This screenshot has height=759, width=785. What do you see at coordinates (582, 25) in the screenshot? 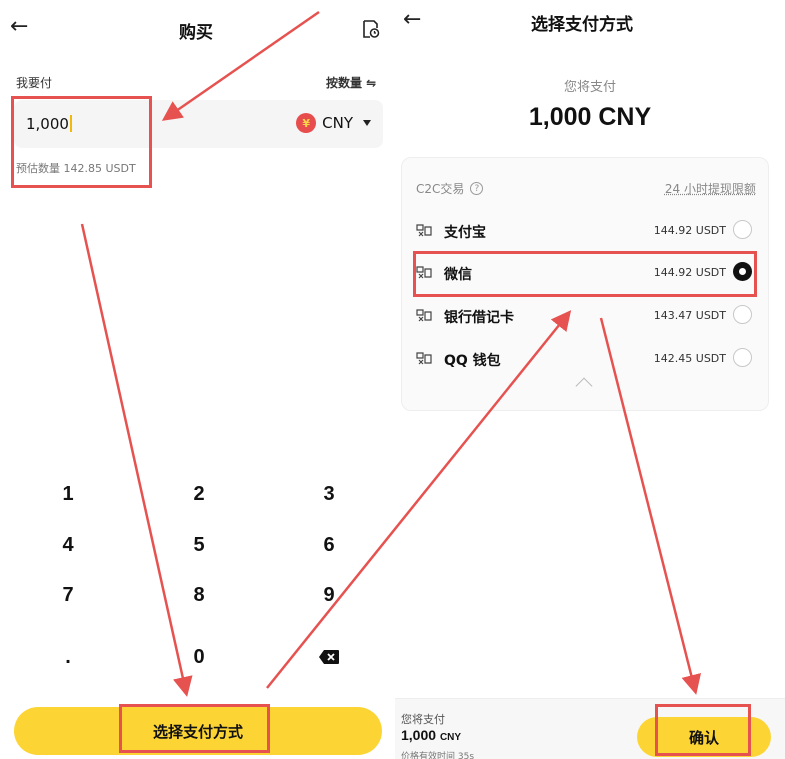
I see `page-title: 选择支付方式` at bounding box center [582, 25].